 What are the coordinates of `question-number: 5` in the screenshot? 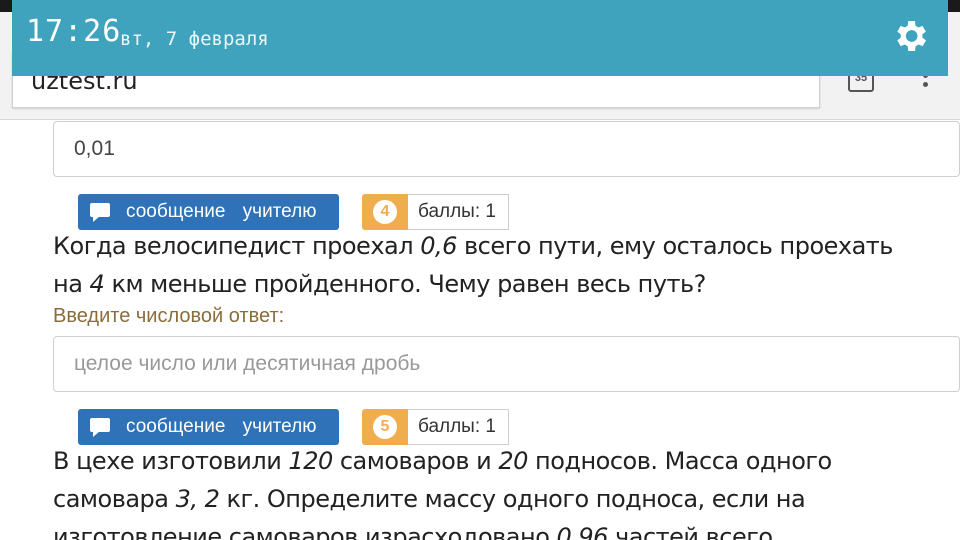 It's located at (385, 427).